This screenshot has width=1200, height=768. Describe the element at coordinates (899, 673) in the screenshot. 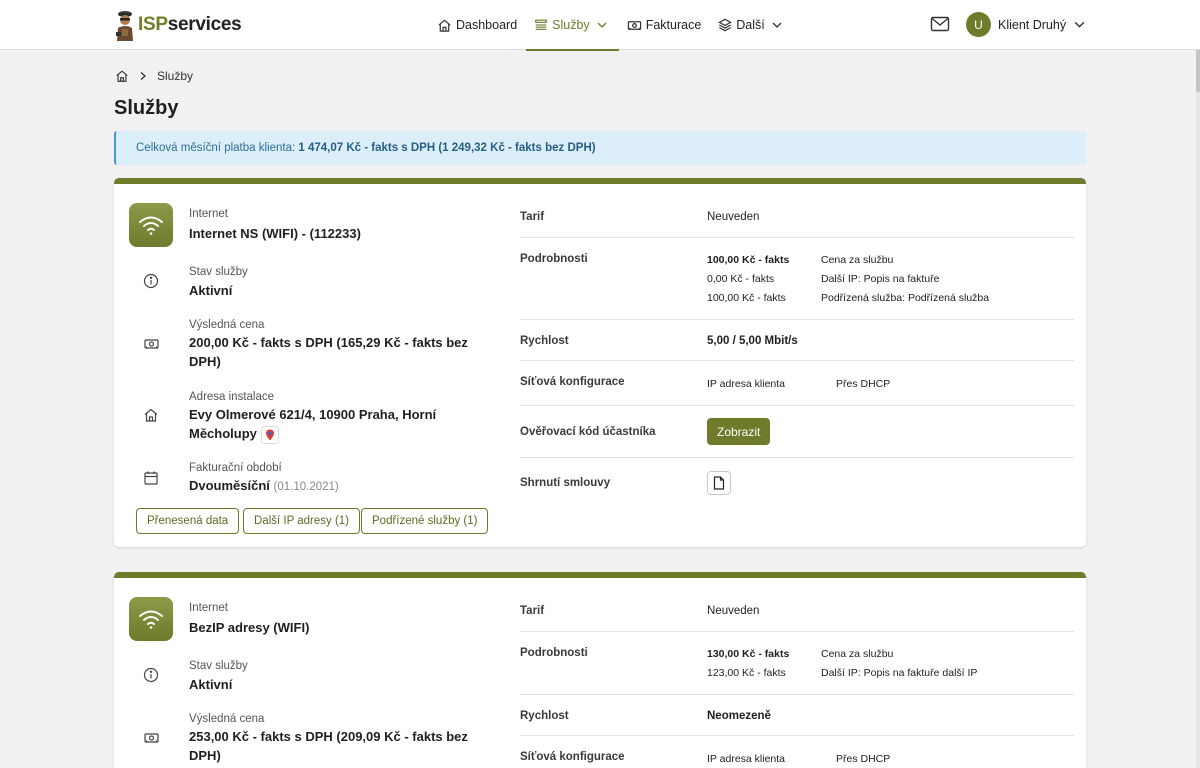

I see `detail-desc: Další IP: Popis na faktuře další IP` at that location.